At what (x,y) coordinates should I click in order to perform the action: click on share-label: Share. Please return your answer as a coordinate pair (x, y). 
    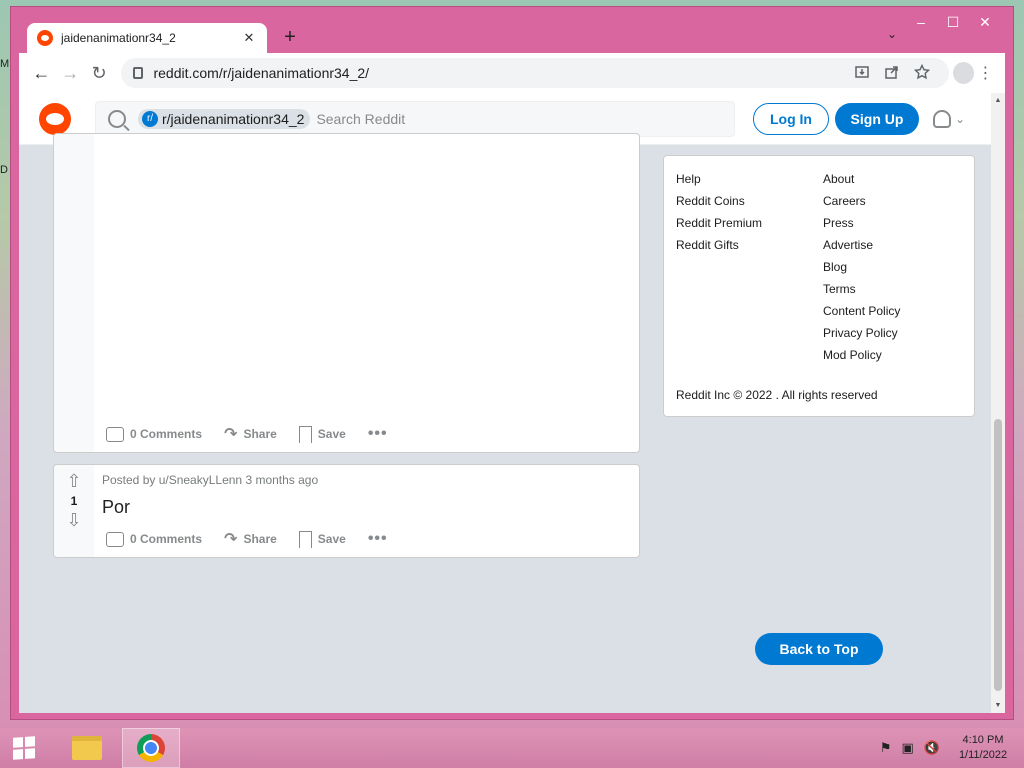
    Looking at the image, I should click on (260, 539).